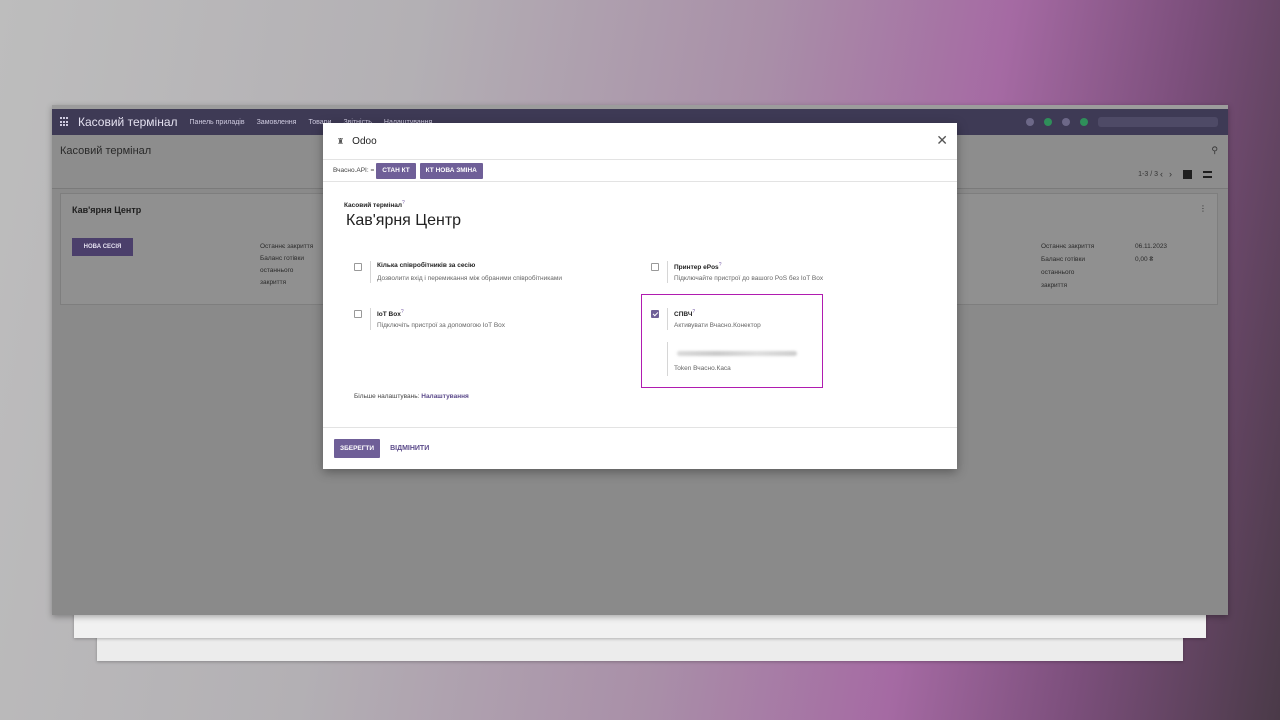 The width and height of the screenshot is (1280, 720). I want to click on list-view-icon, so click(1207, 174).